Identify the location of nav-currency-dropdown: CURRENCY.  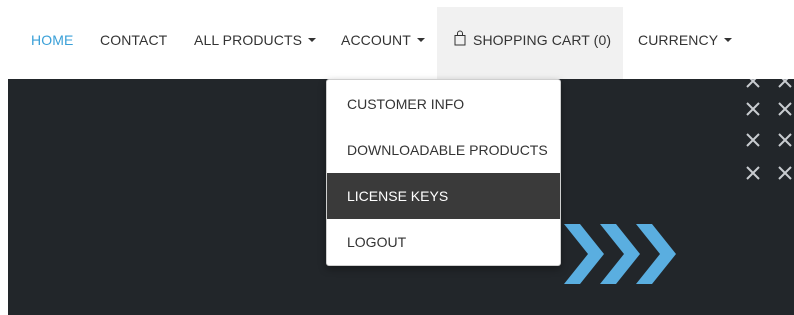
(685, 39).